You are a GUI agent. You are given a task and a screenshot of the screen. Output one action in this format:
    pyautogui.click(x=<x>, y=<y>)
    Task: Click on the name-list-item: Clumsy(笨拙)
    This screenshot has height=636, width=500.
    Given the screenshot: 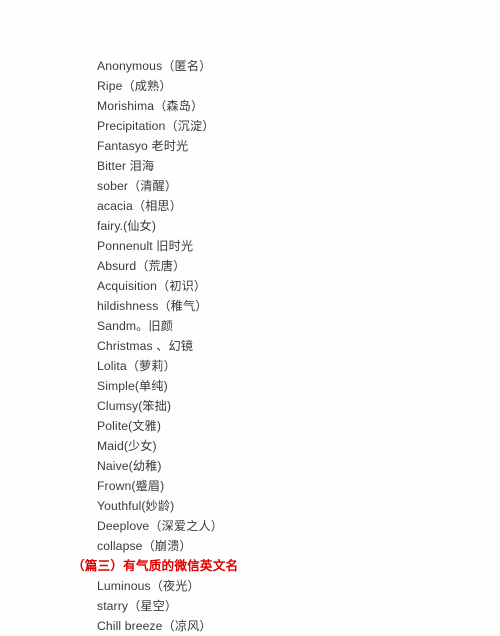 What is the action you would take?
    pyautogui.click(x=134, y=406)
    